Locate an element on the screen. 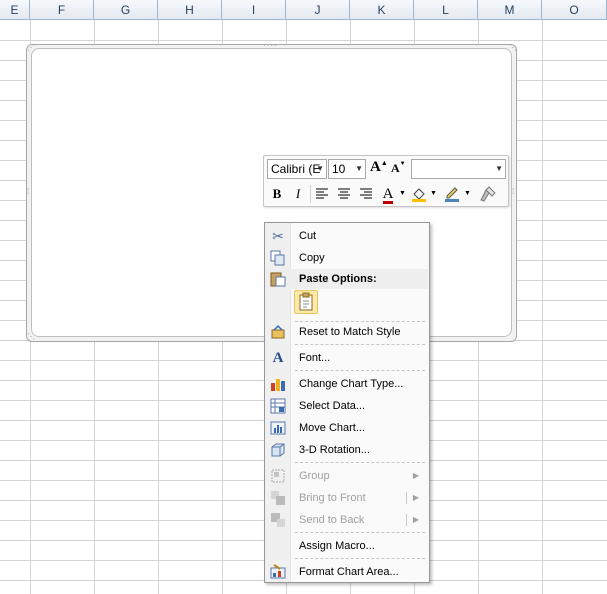 The width and height of the screenshot is (607, 594). align-left-button is located at coordinates (322, 194).